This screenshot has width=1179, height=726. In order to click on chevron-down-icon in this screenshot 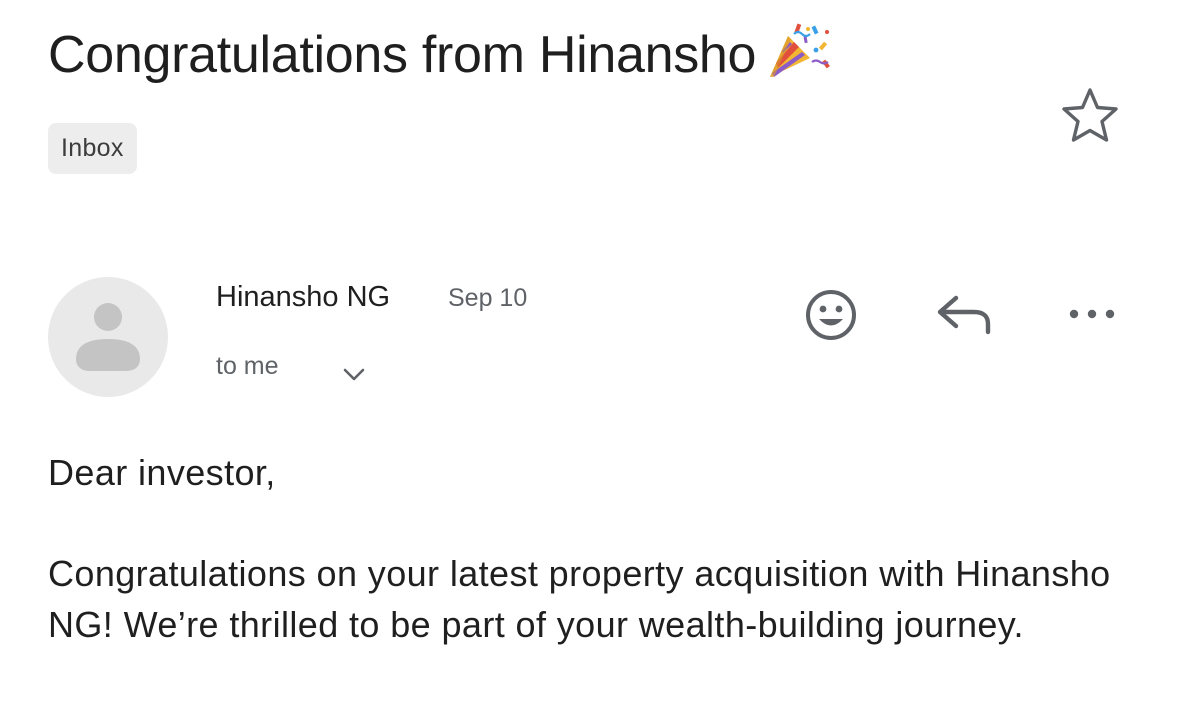, I will do `click(354, 374)`.